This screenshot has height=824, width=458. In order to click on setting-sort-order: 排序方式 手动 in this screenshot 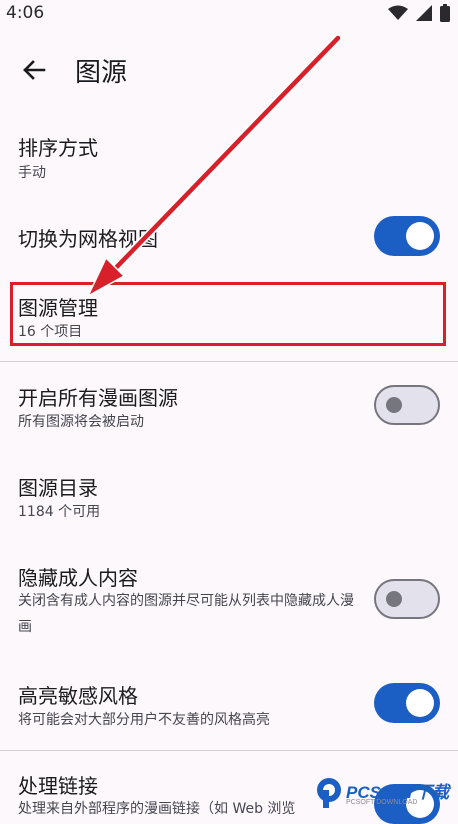, I will do `click(229, 159)`.